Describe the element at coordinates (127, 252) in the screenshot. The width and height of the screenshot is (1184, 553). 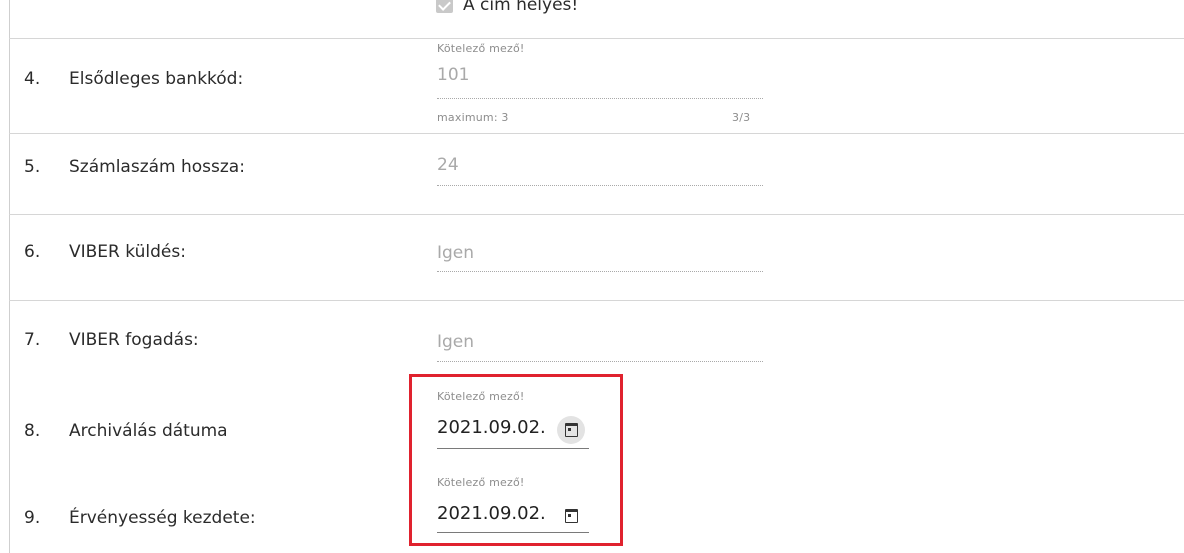
I see `viber-send-label: VIBER küldés:` at that location.